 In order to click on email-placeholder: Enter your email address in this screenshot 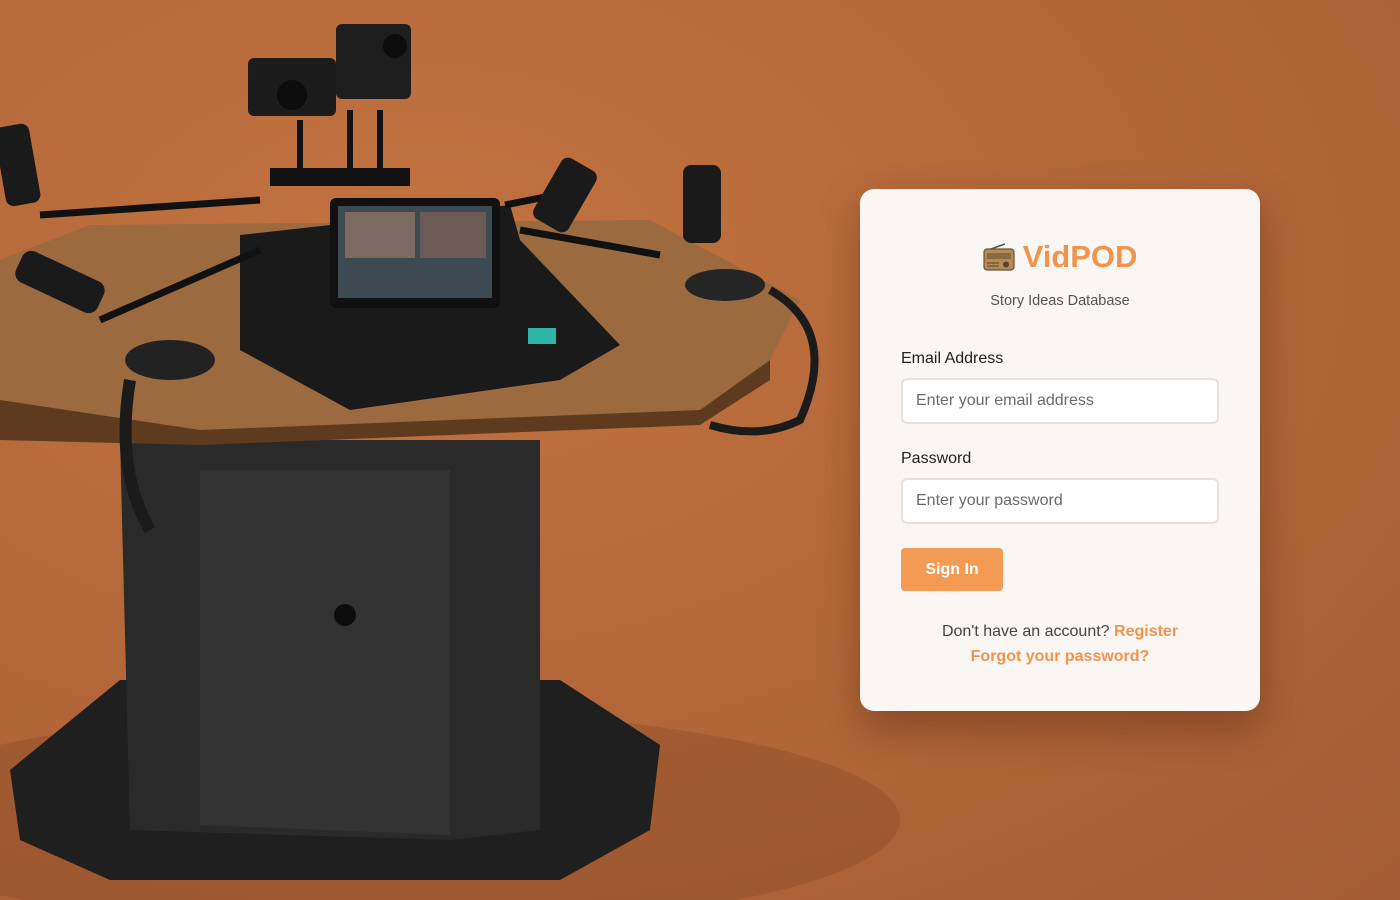, I will do `click(1005, 400)`.